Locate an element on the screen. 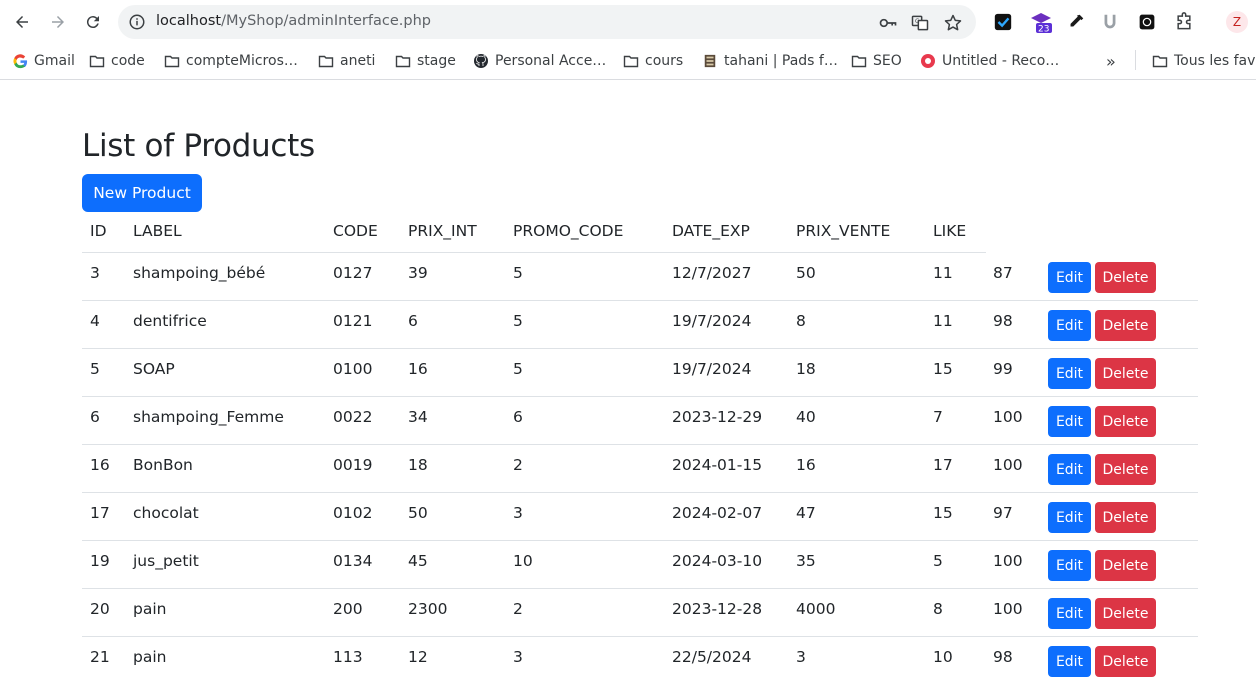 The image size is (1256, 684). url-text: localhost/MyShop/adminInterface.php is located at coordinates (293, 21).